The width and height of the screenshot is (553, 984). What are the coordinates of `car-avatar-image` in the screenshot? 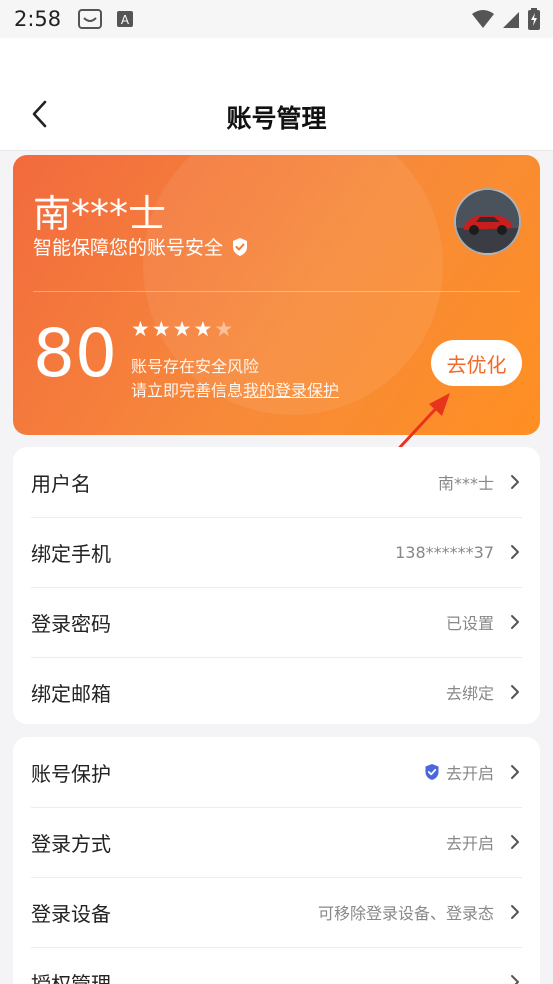 It's located at (487, 221).